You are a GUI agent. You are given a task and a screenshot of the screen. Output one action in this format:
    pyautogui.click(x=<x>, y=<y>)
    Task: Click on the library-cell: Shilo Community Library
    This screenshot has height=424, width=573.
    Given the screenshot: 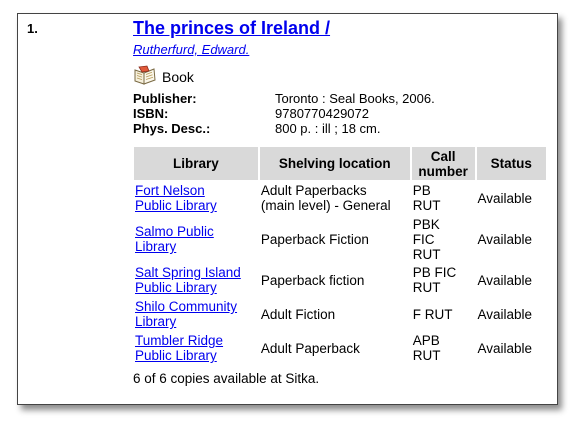 What is the action you would take?
    pyautogui.click(x=196, y=314)
    